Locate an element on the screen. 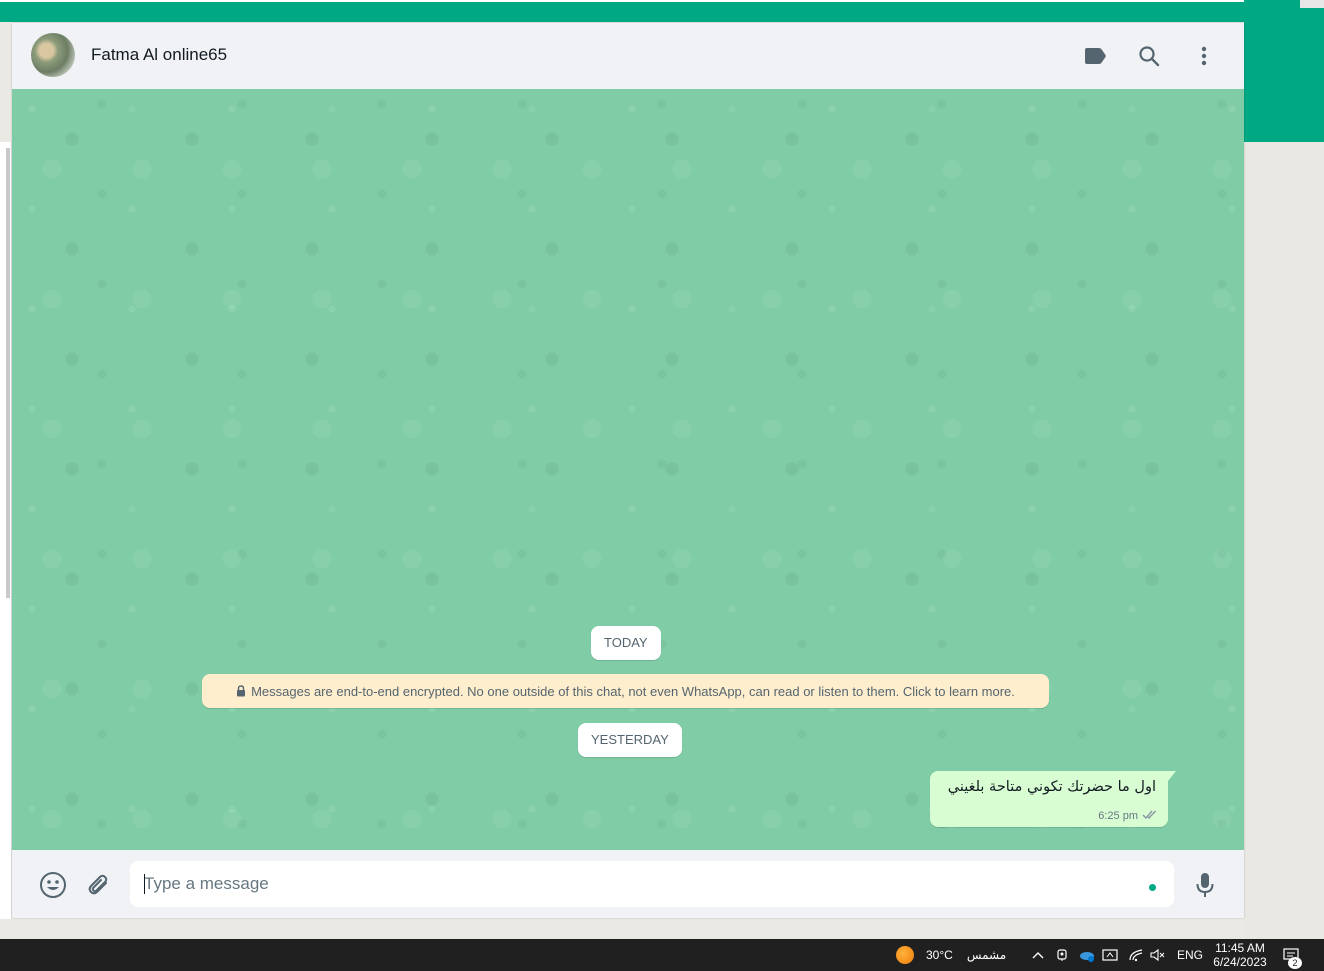 The height and width of the screenshot is (971, 1324). clock-date: 6/24/2023 is located at coordinates (1240, 962).